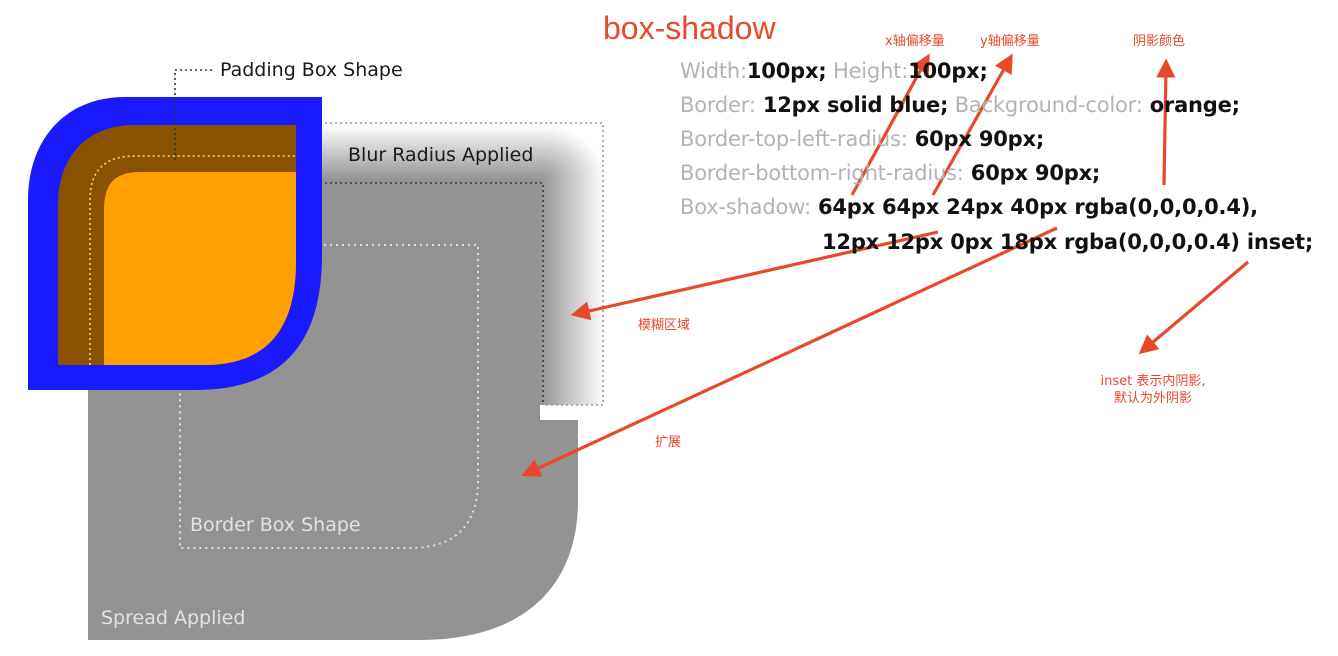 Image resolution: width=1338 pixels, height=656 pixels. I want to click on code-line-bottom-right-radius: Border-bottom-right-radius: 60px 90px;, so click(890, 173).